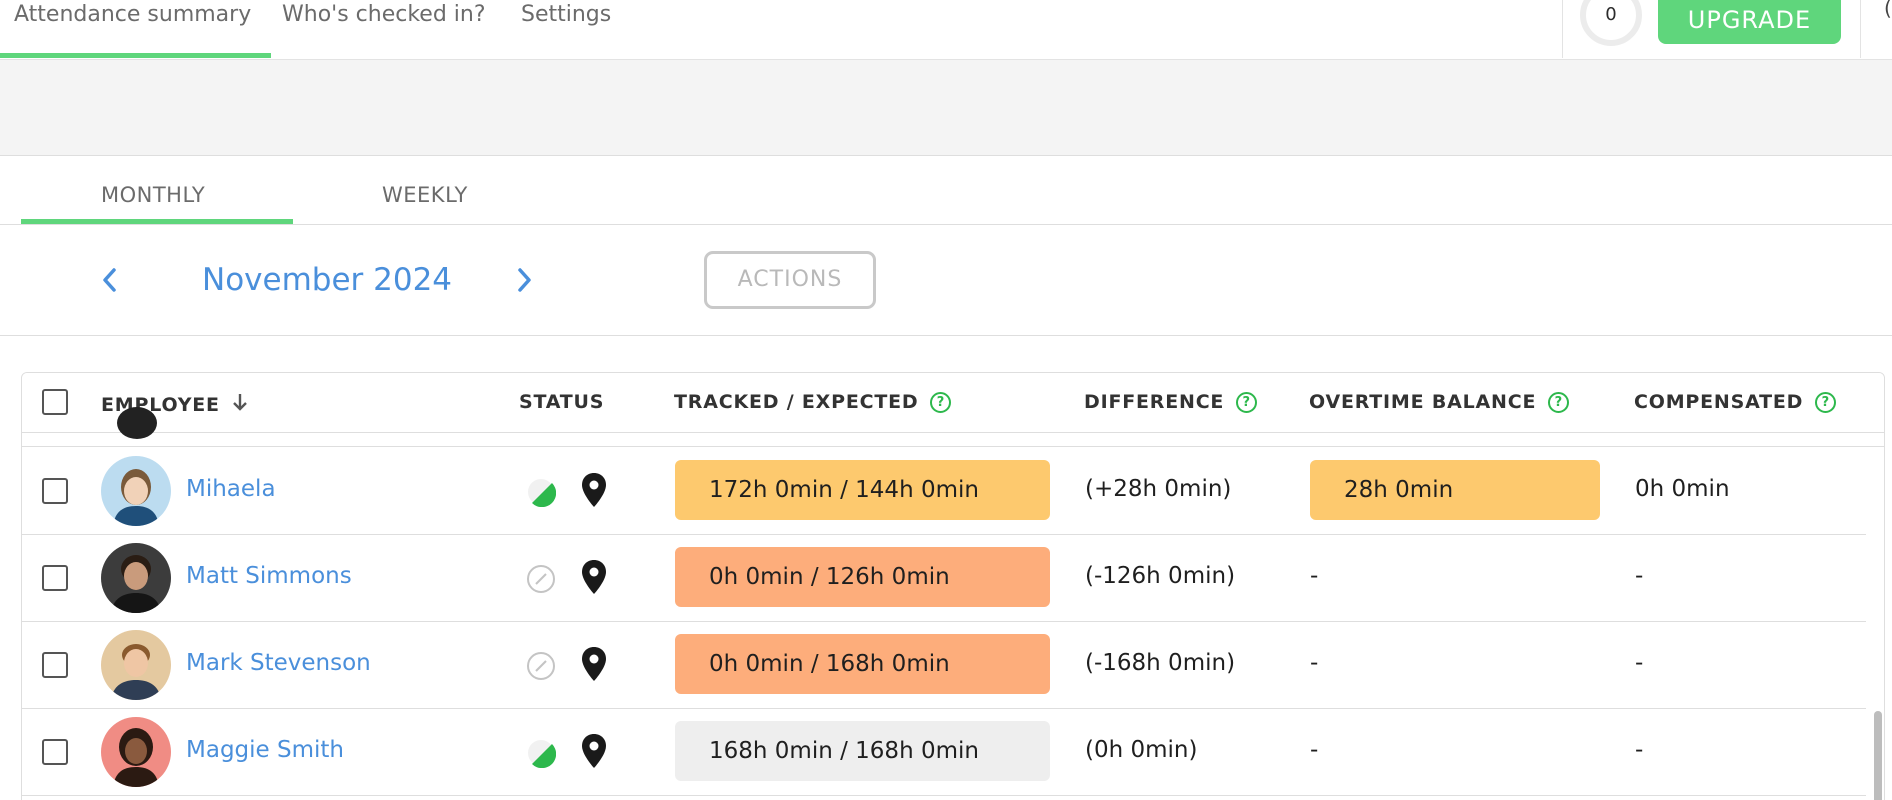 Image resolution: width=1892 pixels, height=800 pixels. I want to click on overtime-balance-value: 28h 0min, so click(1455, 490).